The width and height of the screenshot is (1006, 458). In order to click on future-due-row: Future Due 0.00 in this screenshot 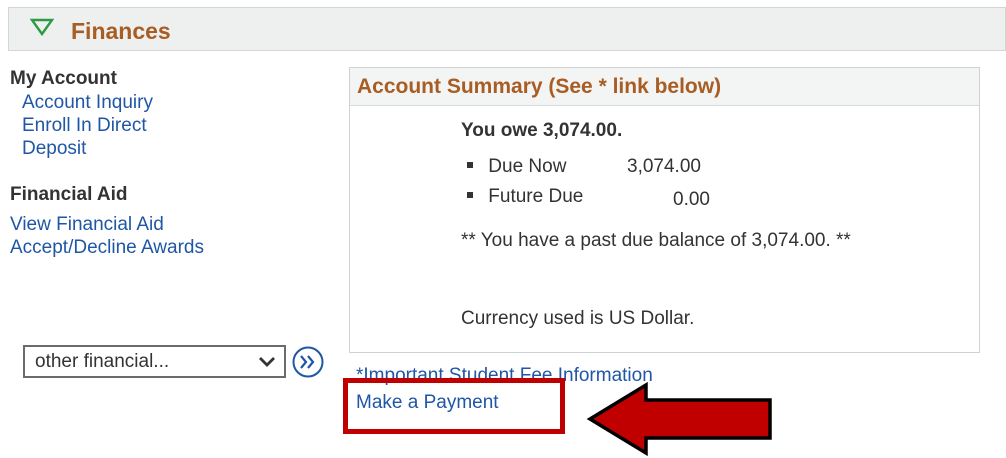, I will do `click(588, 198)`.